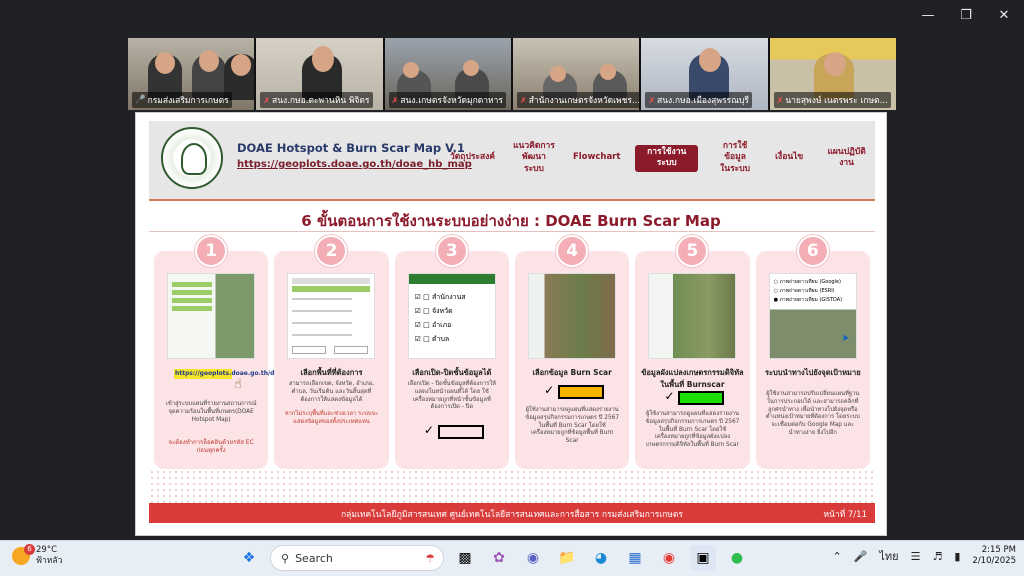 The height and width of the screenshot is (576, 1024). What do you see at coordinates (1004, 16) in the screenshot?
I see `close-icon: ✕` at bounding box center [1004, 16].